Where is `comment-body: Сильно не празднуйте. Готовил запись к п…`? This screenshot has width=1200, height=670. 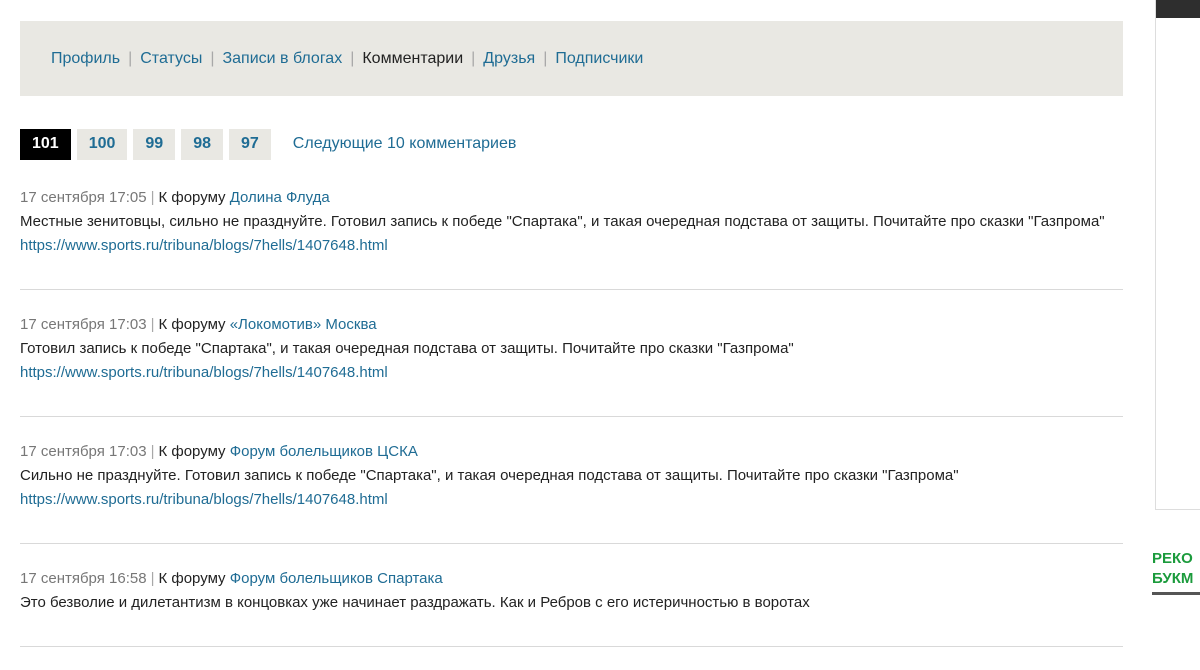
comment-body: Сильно не празднуйте. Готовил запись к п… is located at coordinates (489, 475).